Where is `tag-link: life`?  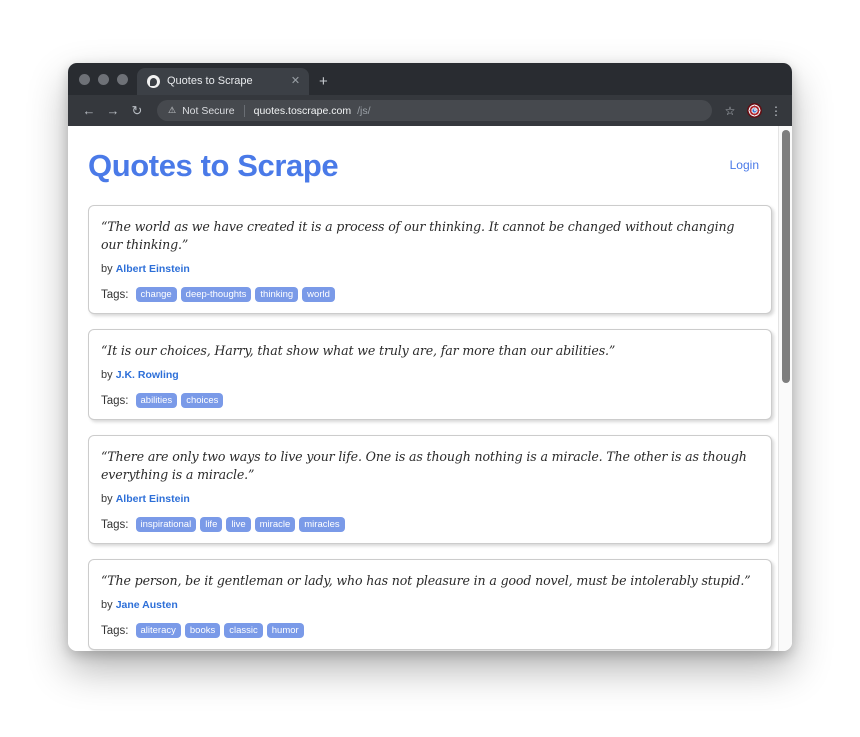
tag-link: life is located at coordinates (211, 525).